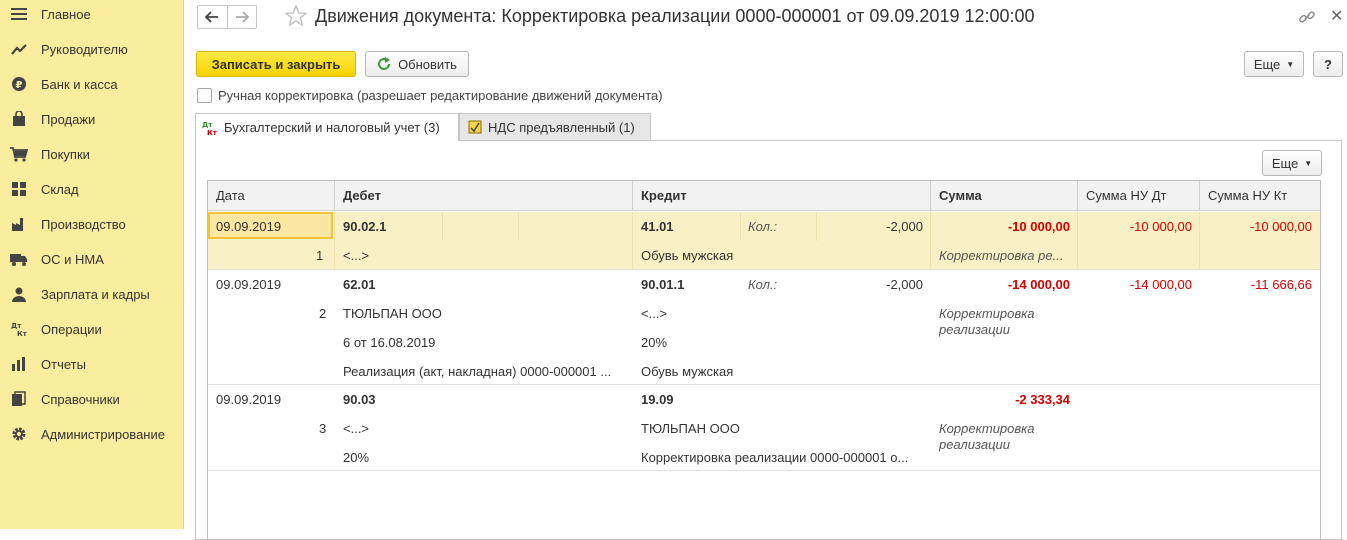  I want to click on sidebar-item-operations: Дт Кт Операции, so click(92, 329).